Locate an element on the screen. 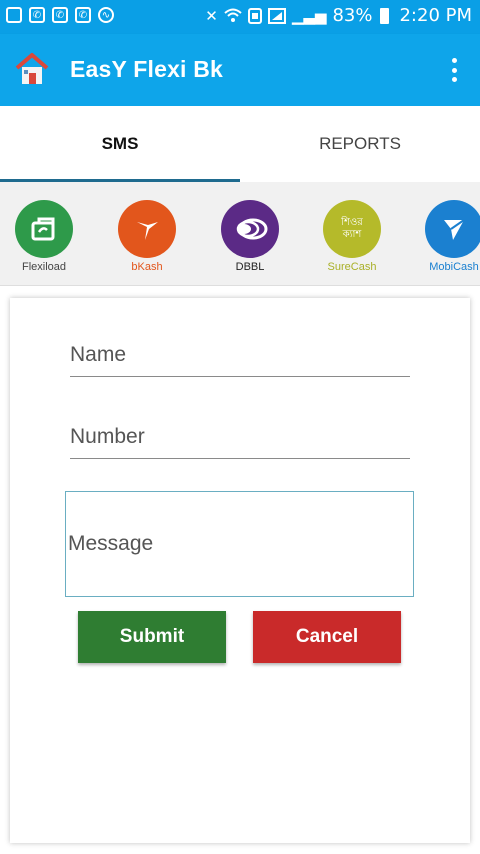  surecash-logo-text: শিওর ক্যাশ is located at coordinates (352, 228).